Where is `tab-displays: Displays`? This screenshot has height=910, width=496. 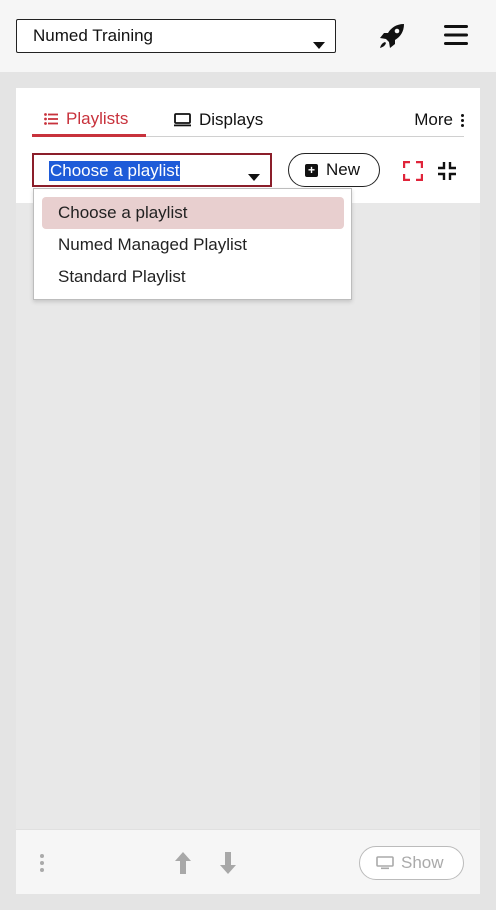 tab-displays: Displays is located at coordinates (213, 120).